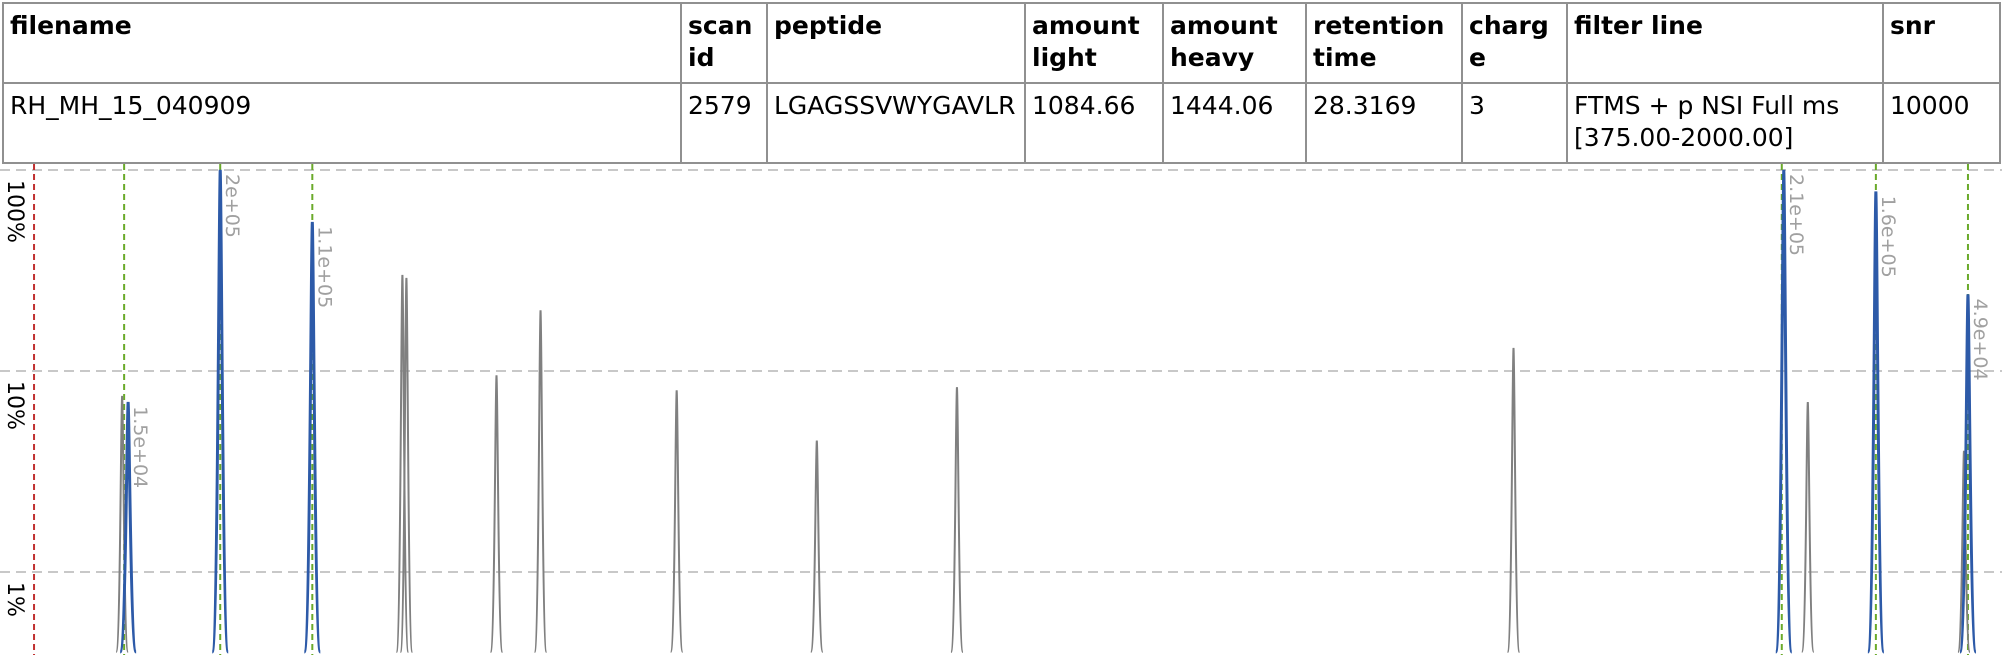 This screenshot has height=655, width=2002. I want to click on header-scan-id: scan id, so click(724, 43).